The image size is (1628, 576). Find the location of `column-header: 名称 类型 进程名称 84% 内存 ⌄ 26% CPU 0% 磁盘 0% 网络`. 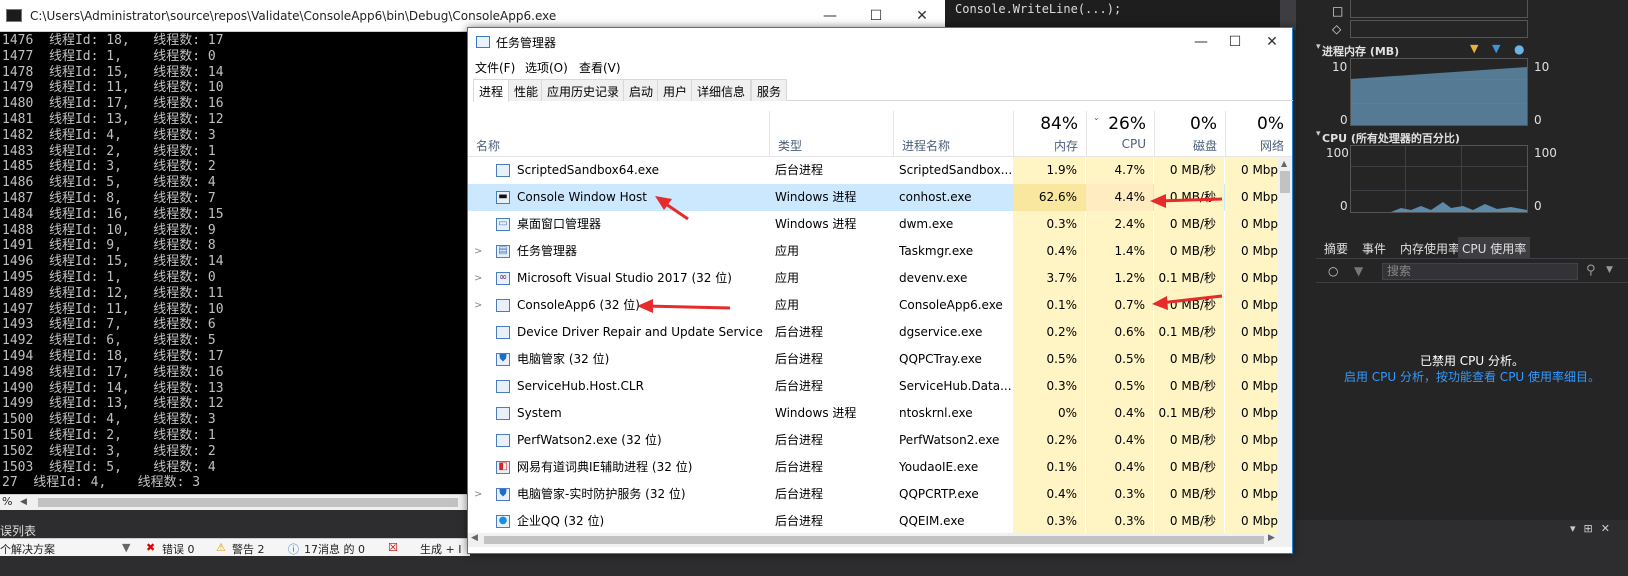

column-header: 名称 类型 进程名称 84% 内存 ⌄ 26% CPU 0% 磁盘 0% 网络 is located at coordinates (880, 134).